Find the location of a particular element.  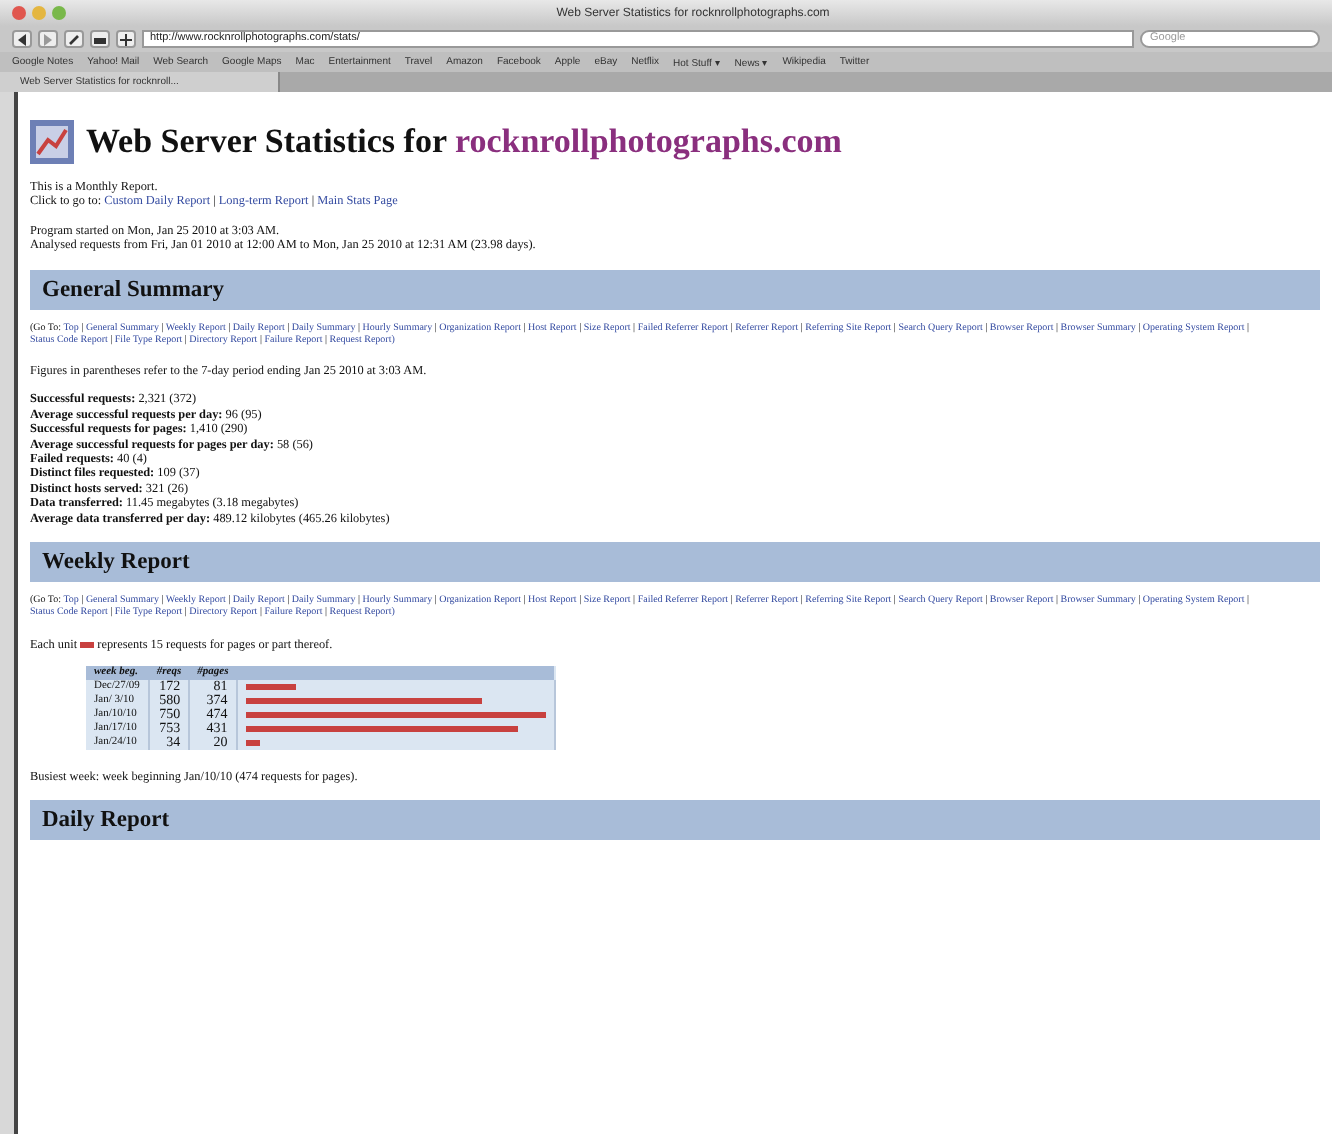

print-button is located at coordinates (100, 39).